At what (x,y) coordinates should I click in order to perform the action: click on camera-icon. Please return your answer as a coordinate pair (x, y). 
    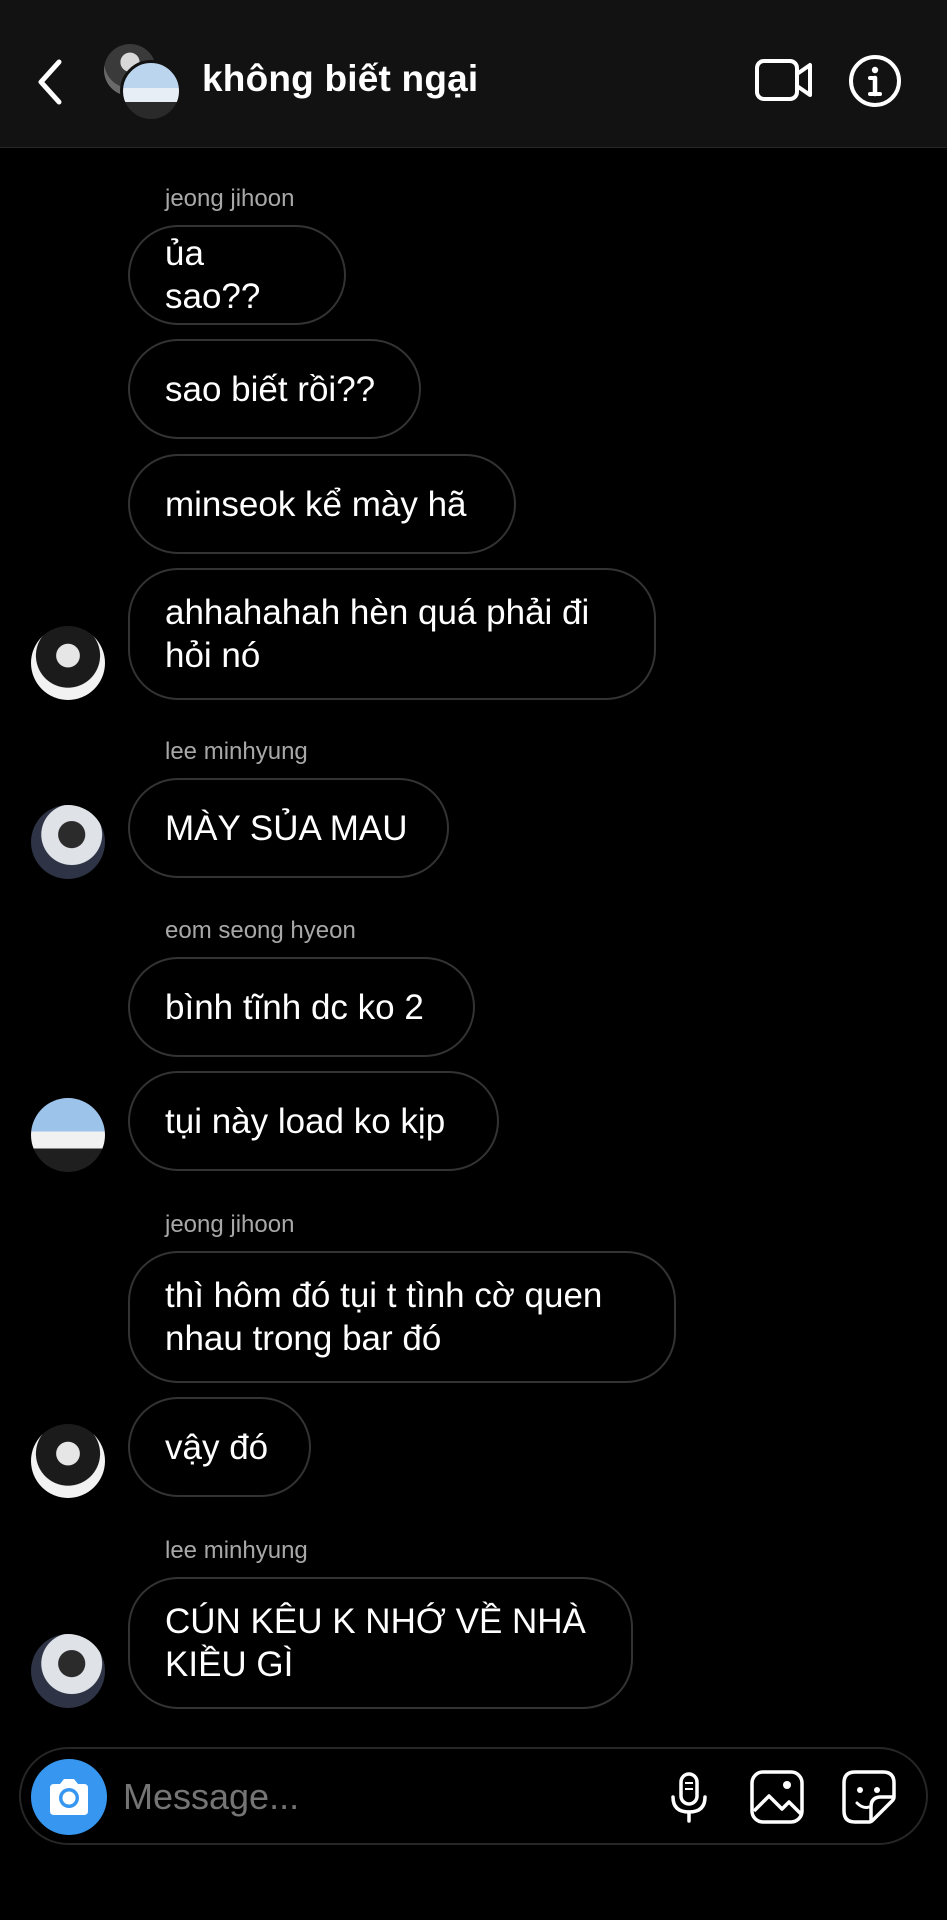
    Looking at the image, I should click on (69, 1797).